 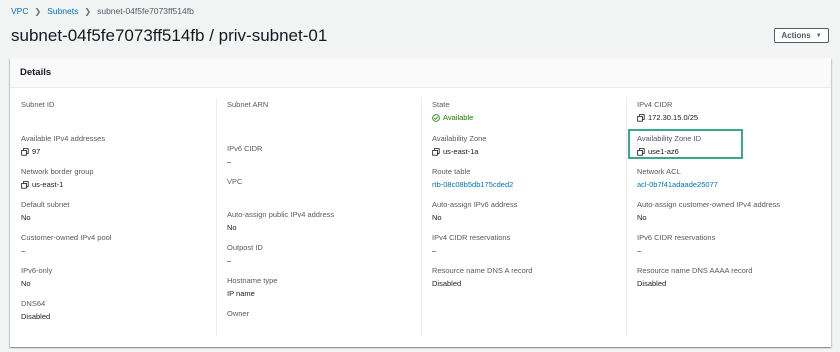 I want to click on field-label: VPC, so click(x=235, y=181).